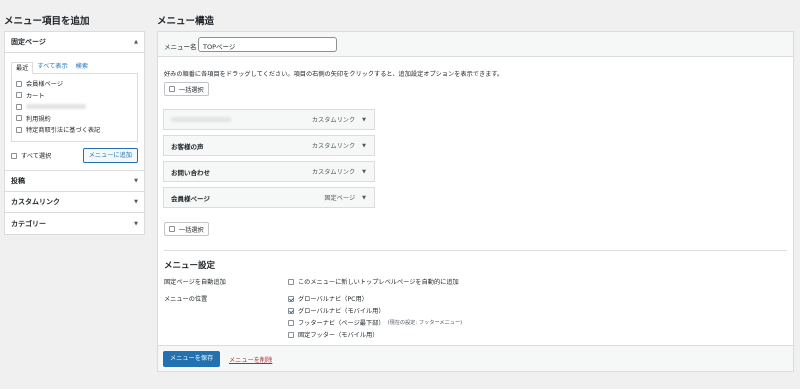  I want to click on location-option-global-pc: グローバルナビ（PC用）, so click(328, 298).